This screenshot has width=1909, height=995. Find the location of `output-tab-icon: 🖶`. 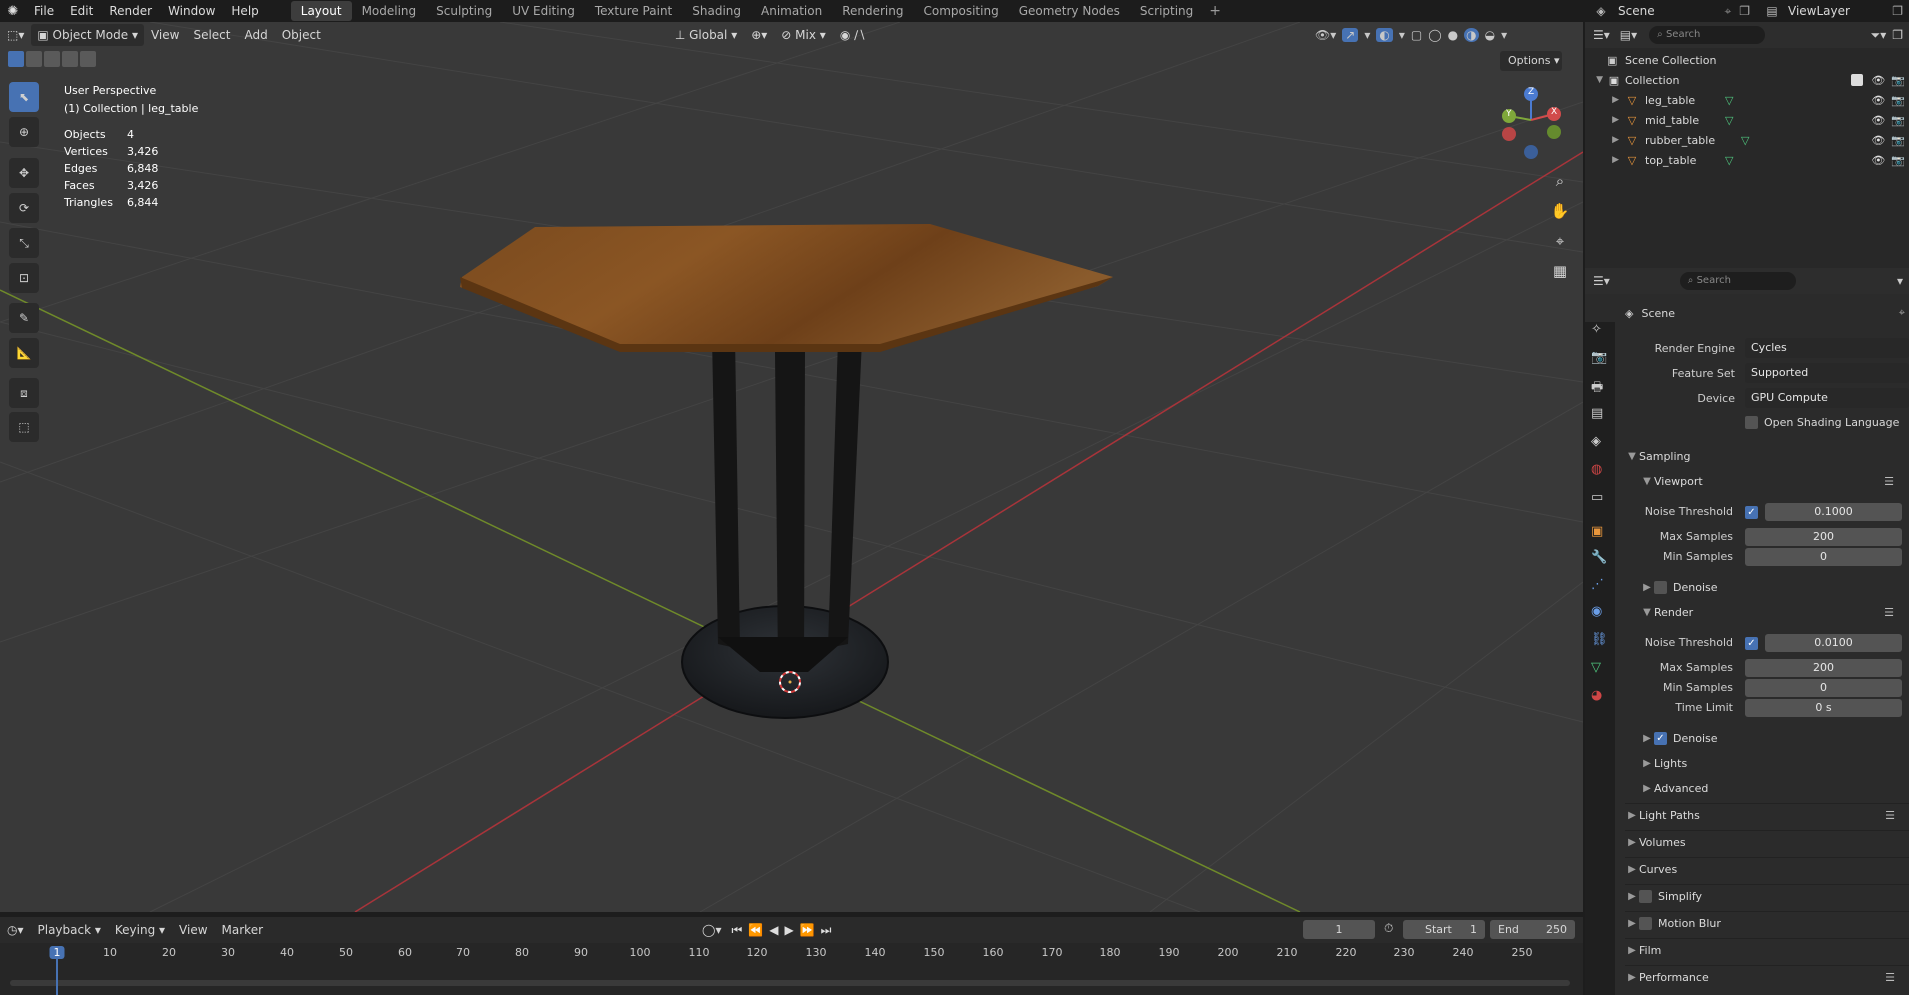

output-tab-icon: 🖶 is located at coordinates (1600, 387).